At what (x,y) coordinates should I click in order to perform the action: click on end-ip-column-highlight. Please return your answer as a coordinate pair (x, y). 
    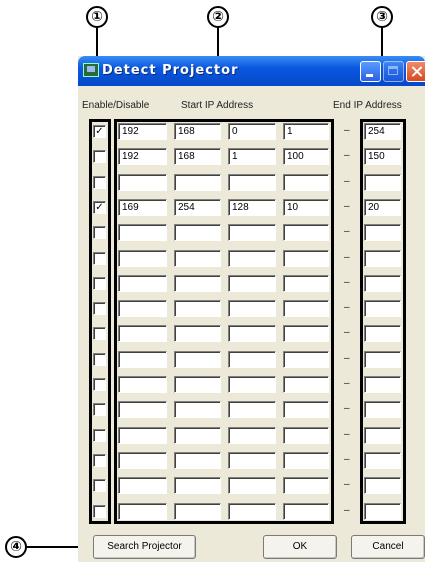
    Looking at the image, I should click on (383, 321).